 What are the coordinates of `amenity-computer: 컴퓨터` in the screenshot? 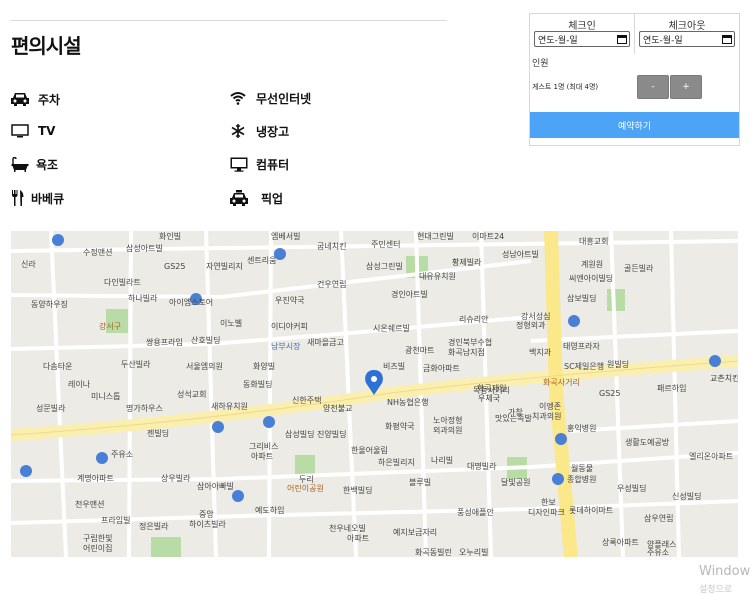 It's located at (259, 164).